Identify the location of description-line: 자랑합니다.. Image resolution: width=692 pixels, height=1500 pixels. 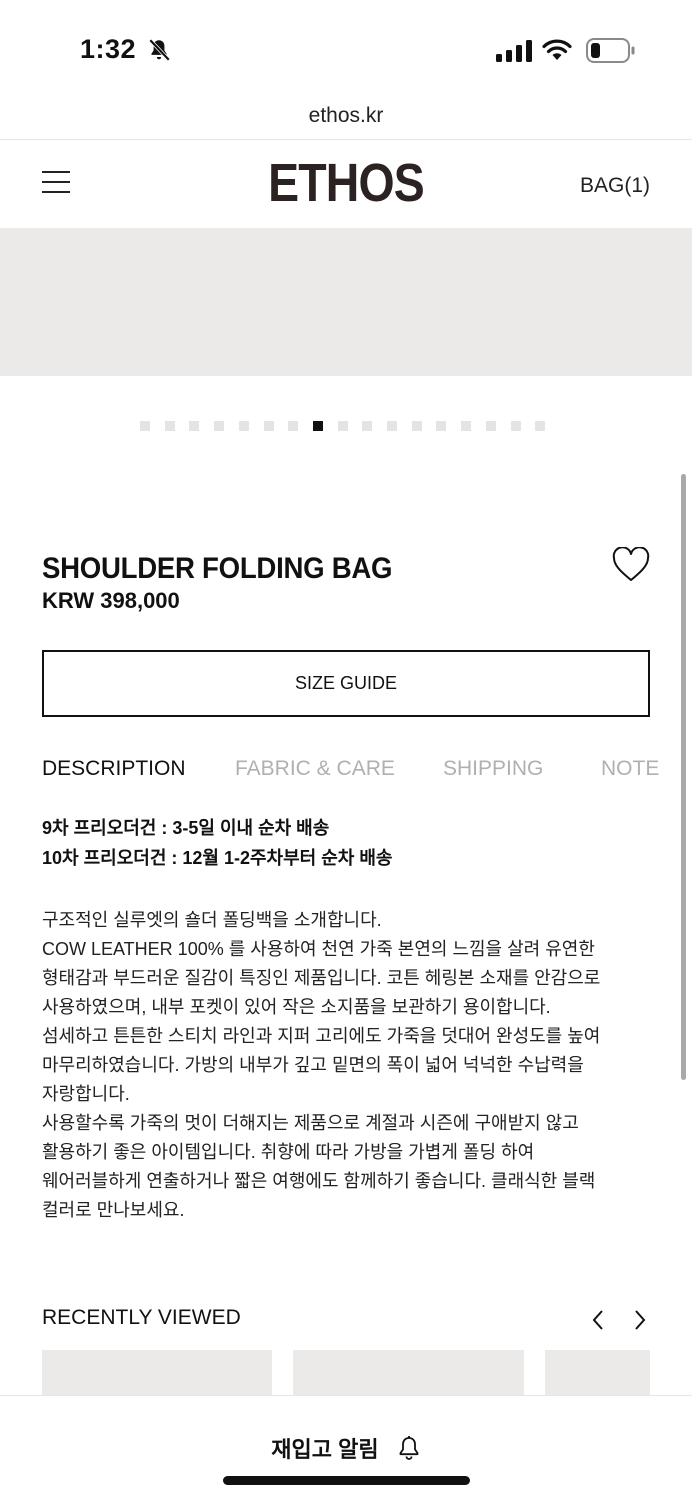
(86, 1094).